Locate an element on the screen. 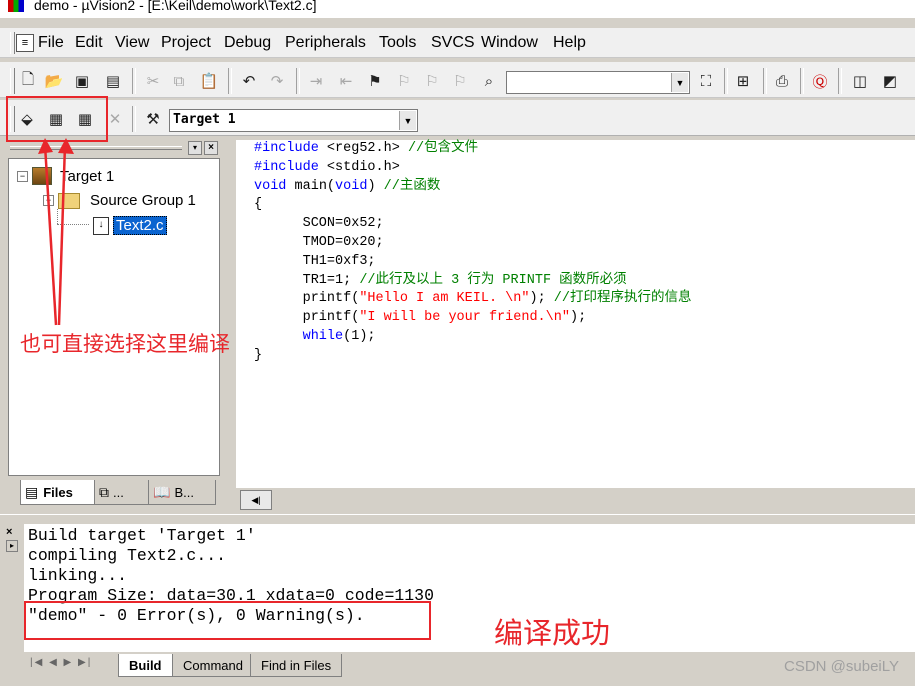 This screenshot has width=915, height=686. annotation-toolbar-note: 也可直接选择这里编译 is located at coordinates (125, 344).